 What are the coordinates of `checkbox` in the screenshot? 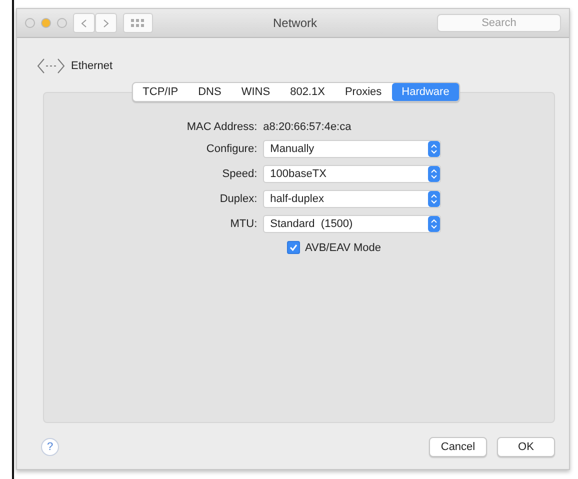 It's located at (293, 247).